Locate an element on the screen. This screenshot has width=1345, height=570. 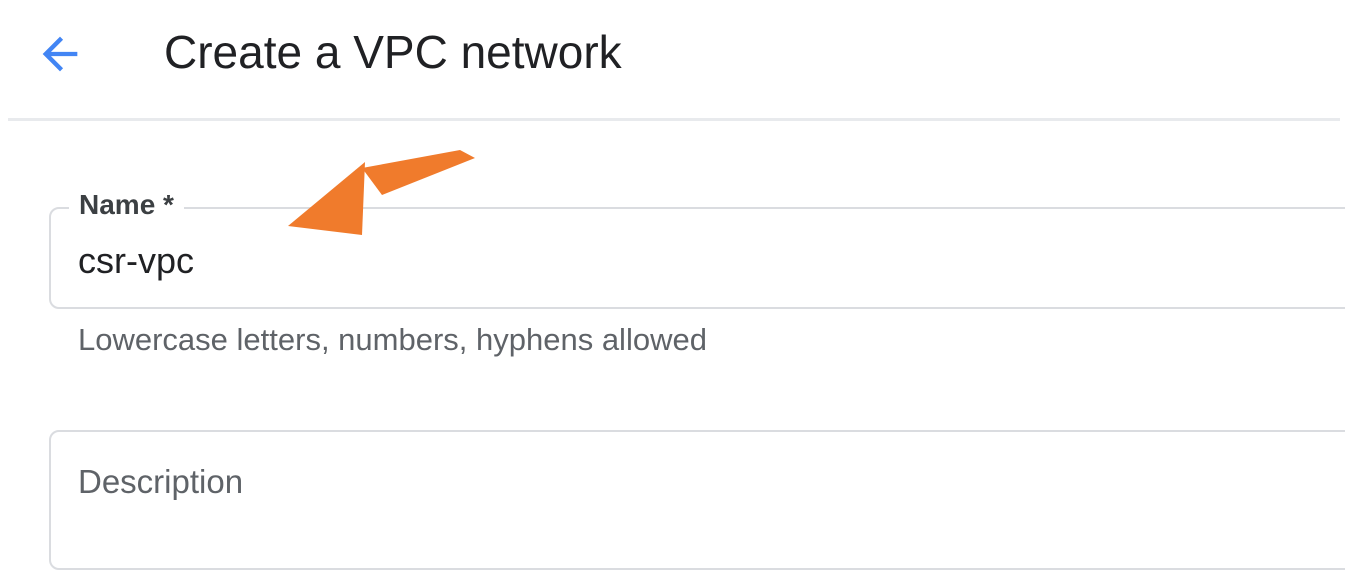
annotation-arrow-icon is located at coordinates (381, 192).